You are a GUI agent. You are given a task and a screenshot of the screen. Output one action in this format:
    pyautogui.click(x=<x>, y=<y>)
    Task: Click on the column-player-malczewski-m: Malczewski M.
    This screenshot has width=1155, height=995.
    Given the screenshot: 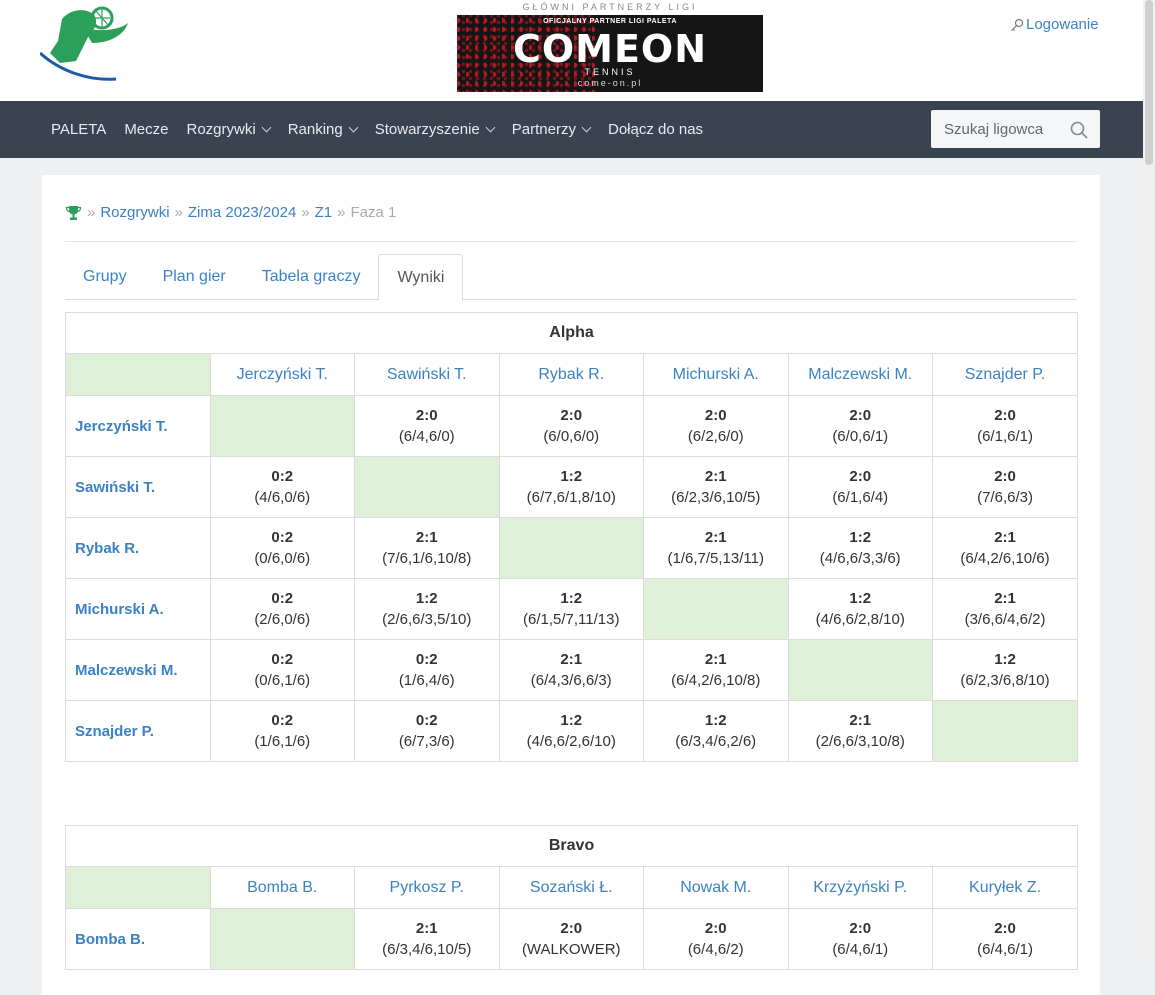 What is the action you would take?
    pyautogui.click(x=860, y=374)
    